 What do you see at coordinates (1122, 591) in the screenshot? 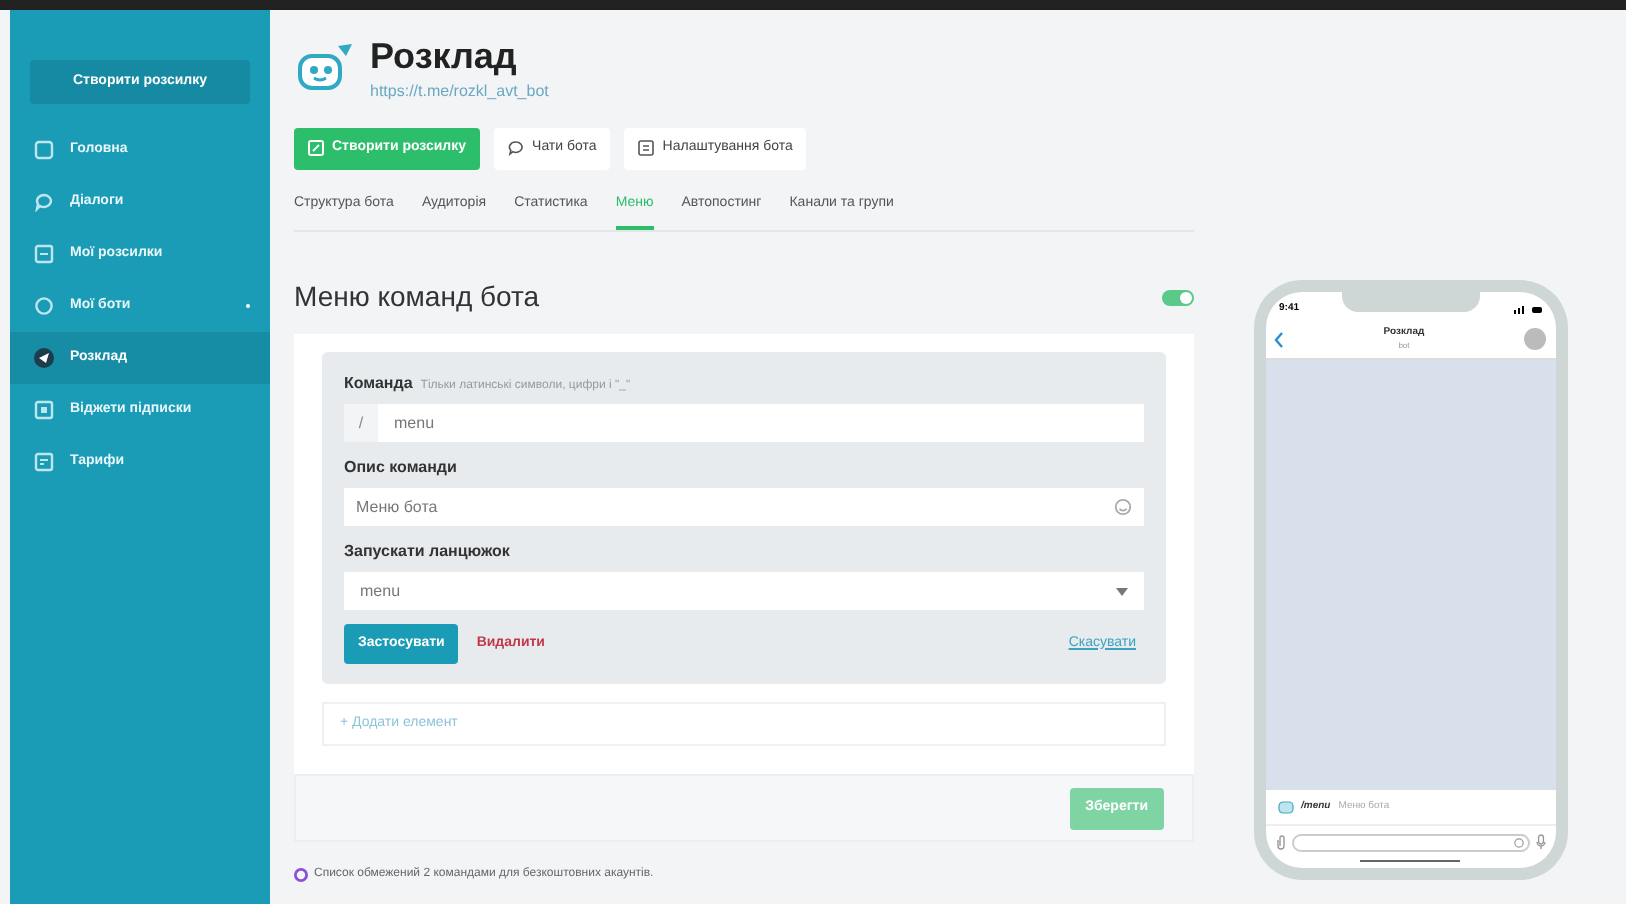
I see `chevron-down-icon` at bounding box center [1122, 591].